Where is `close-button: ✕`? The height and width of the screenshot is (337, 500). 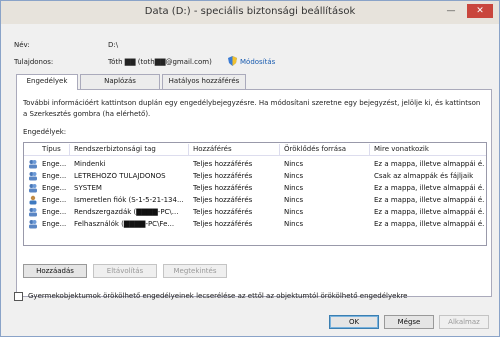 close-button: ✕ is located at coordinates (480, 11).